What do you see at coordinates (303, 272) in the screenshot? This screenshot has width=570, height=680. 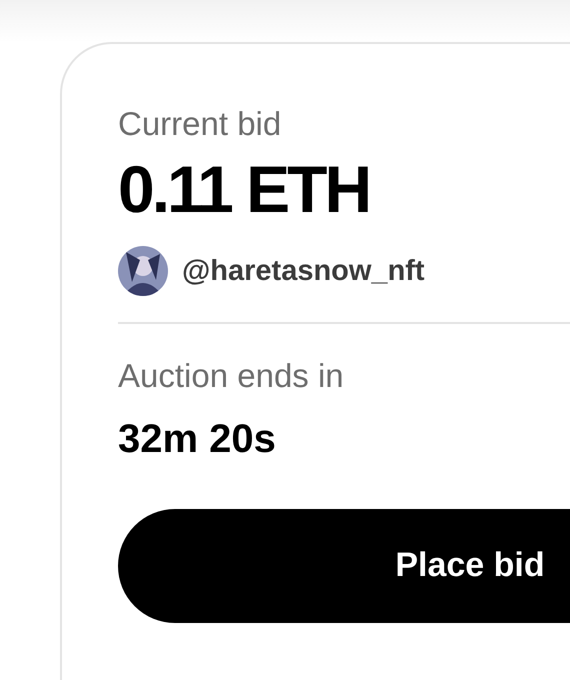 I see `username: @haretasnow_nft` at bounding box center [303, 272].